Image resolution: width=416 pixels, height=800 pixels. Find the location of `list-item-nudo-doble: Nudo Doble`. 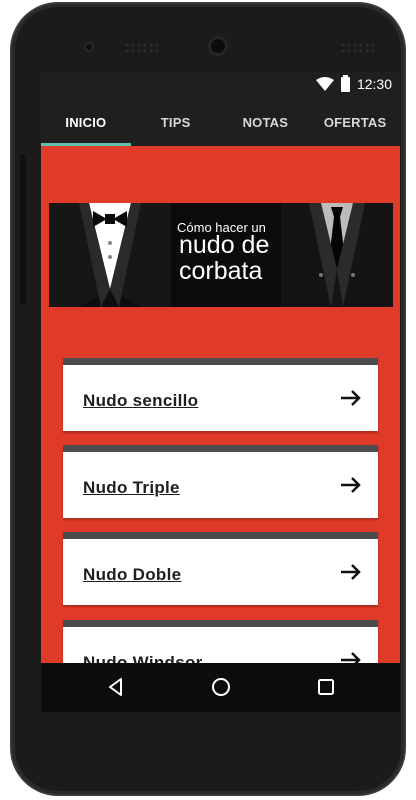

list-item-nudo-doble: Nudo Doble is located at coordinates (220, 568).